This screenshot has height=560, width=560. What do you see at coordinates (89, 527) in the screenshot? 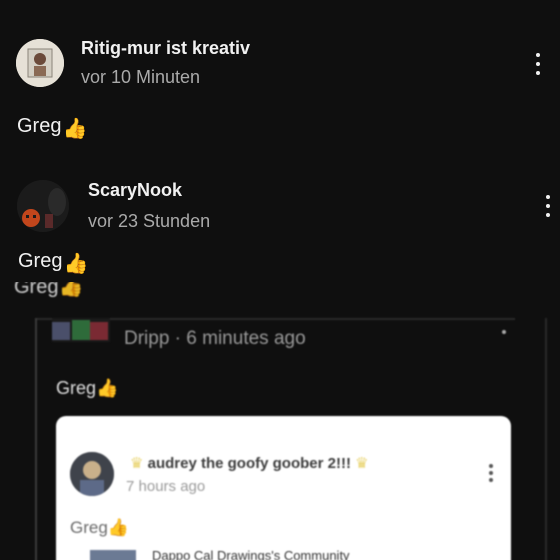
I see `nested-text-value: Greg` at bounding box center [89, 527].